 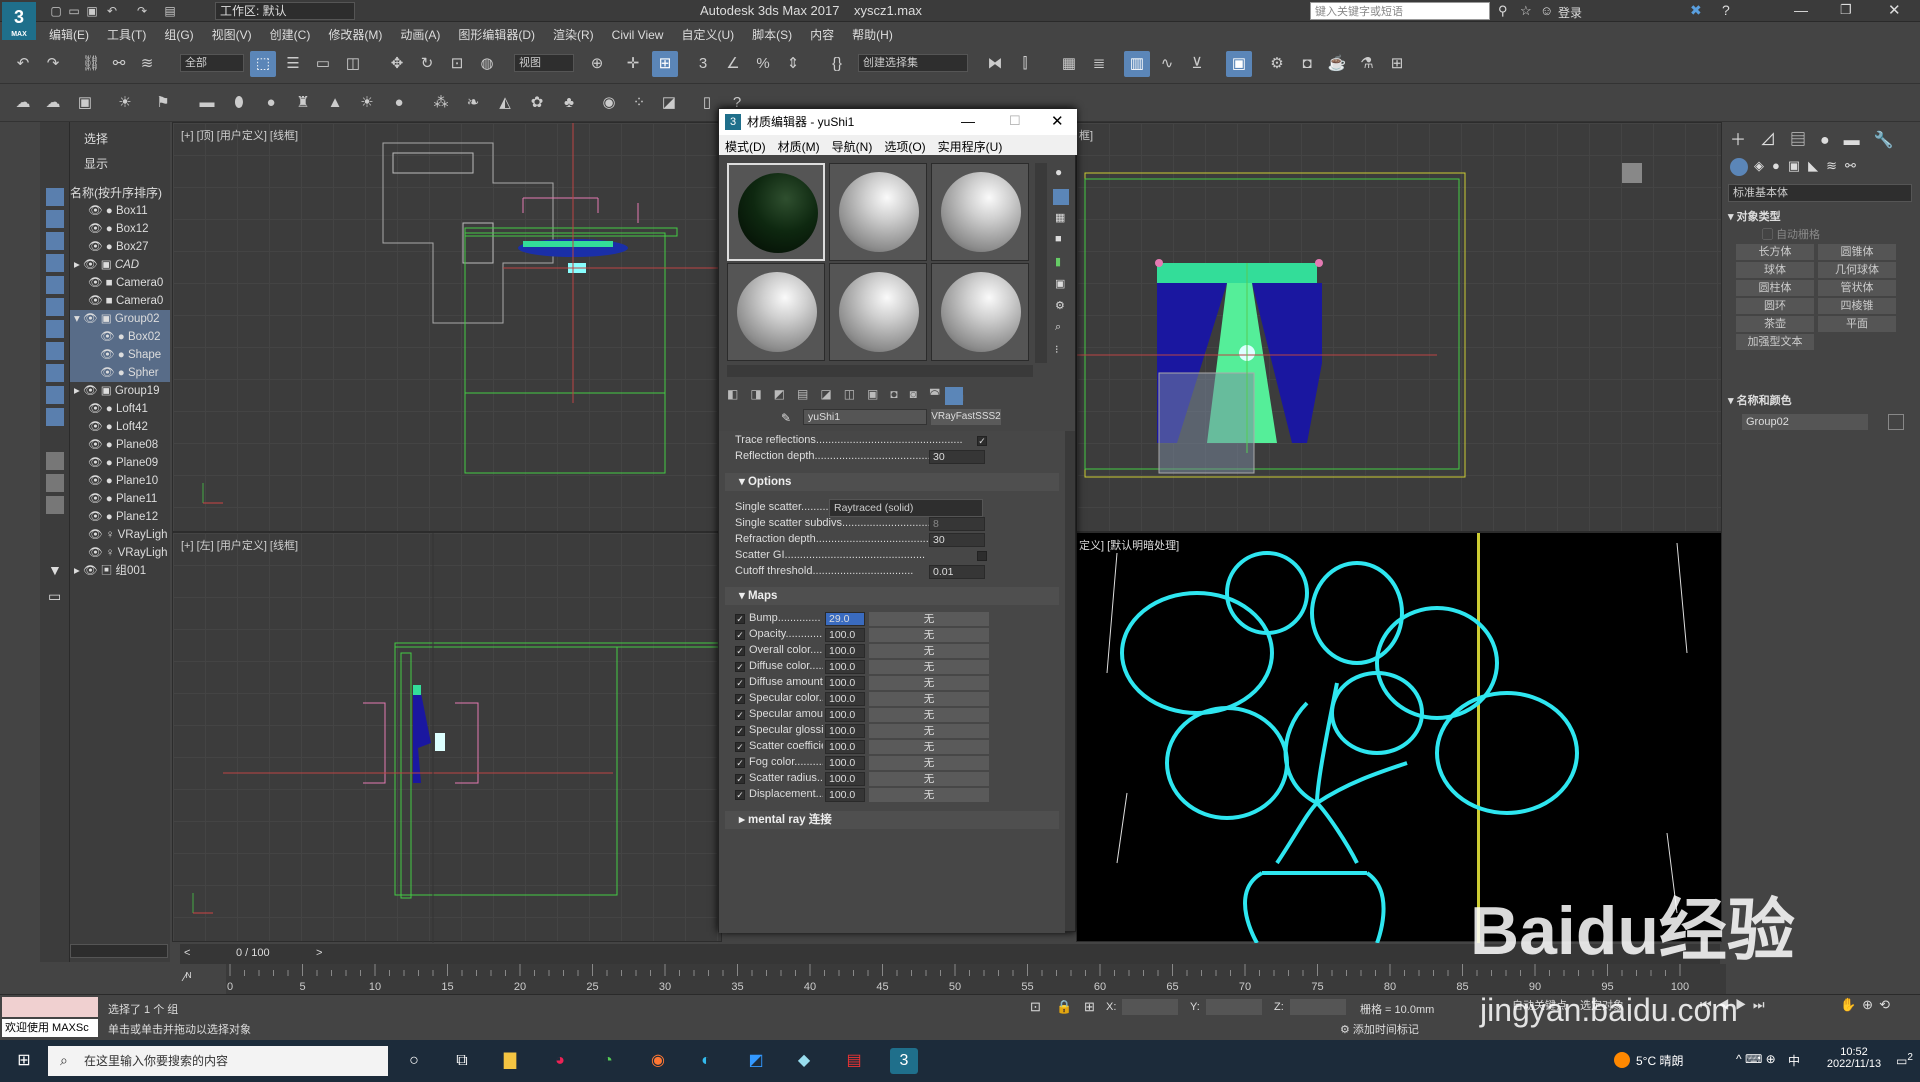 I want to click on taskbar-search-box: 在这里输入你要搜索的内容, so click(x=218, y=1061).